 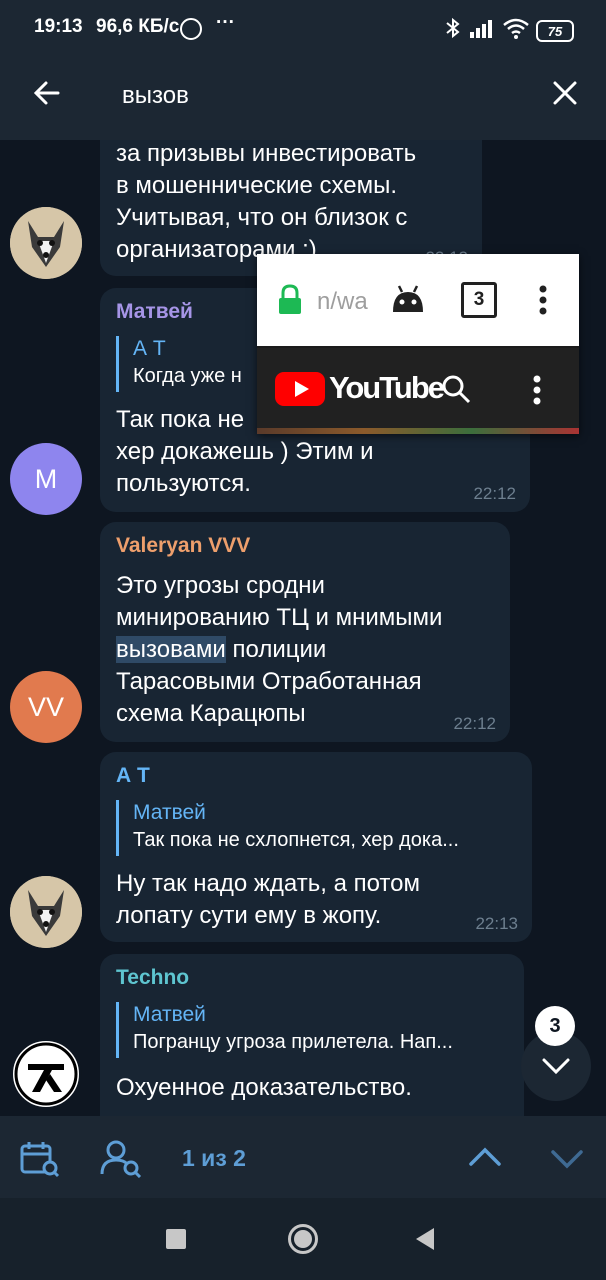 I want to click on back-nav-button, so click(x=425, y=1239).